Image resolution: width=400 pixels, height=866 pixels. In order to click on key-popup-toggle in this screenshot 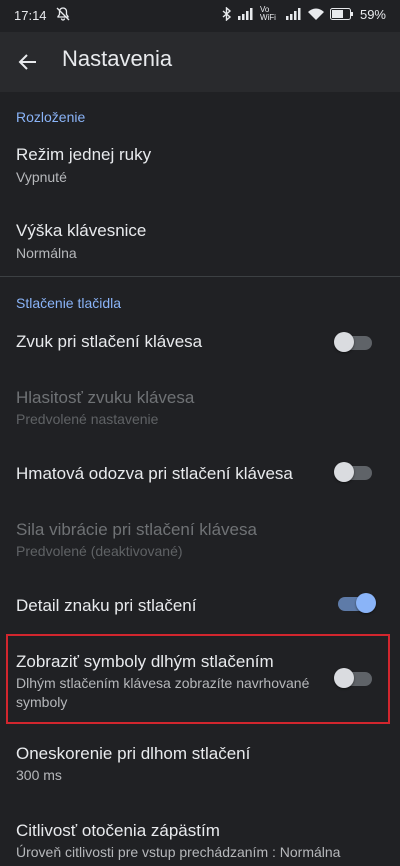, I will do `click(357, 603)`.